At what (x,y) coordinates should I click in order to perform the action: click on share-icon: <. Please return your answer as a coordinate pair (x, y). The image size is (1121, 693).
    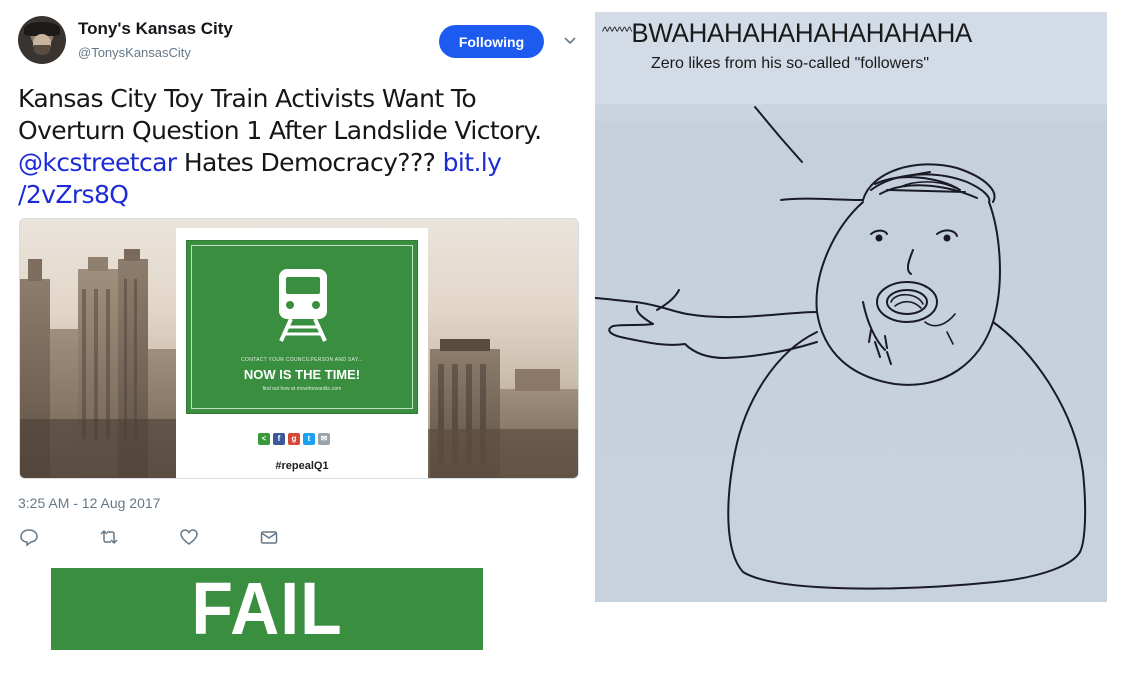
    Looking at the image, I should click on (264, 439).